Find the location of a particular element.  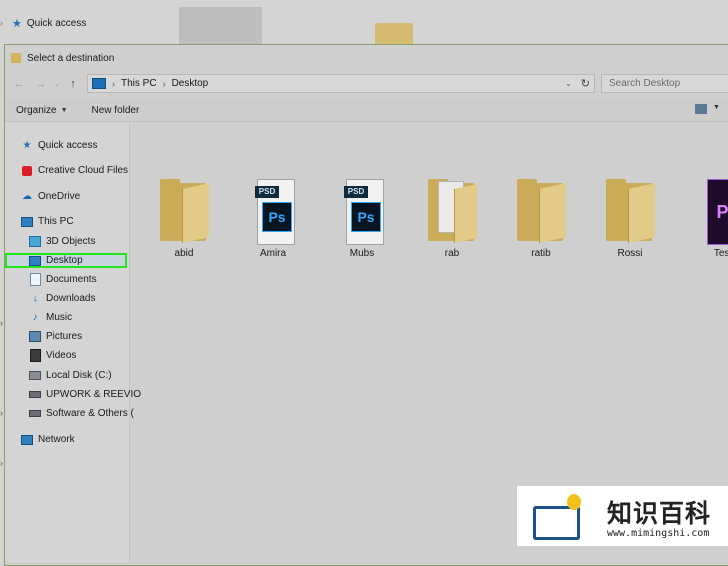

file-name: abid is located at coordinates (184, 253).